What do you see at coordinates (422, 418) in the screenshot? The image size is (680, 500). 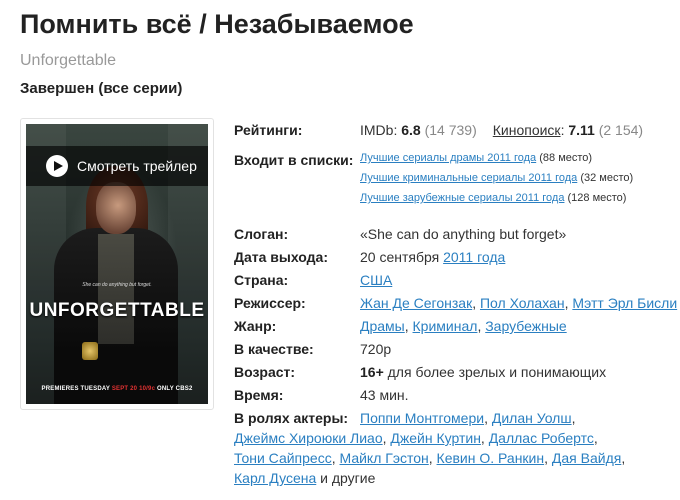 I see `actor-link: Поппи Монтгомери` at bounding box center [422, 418].